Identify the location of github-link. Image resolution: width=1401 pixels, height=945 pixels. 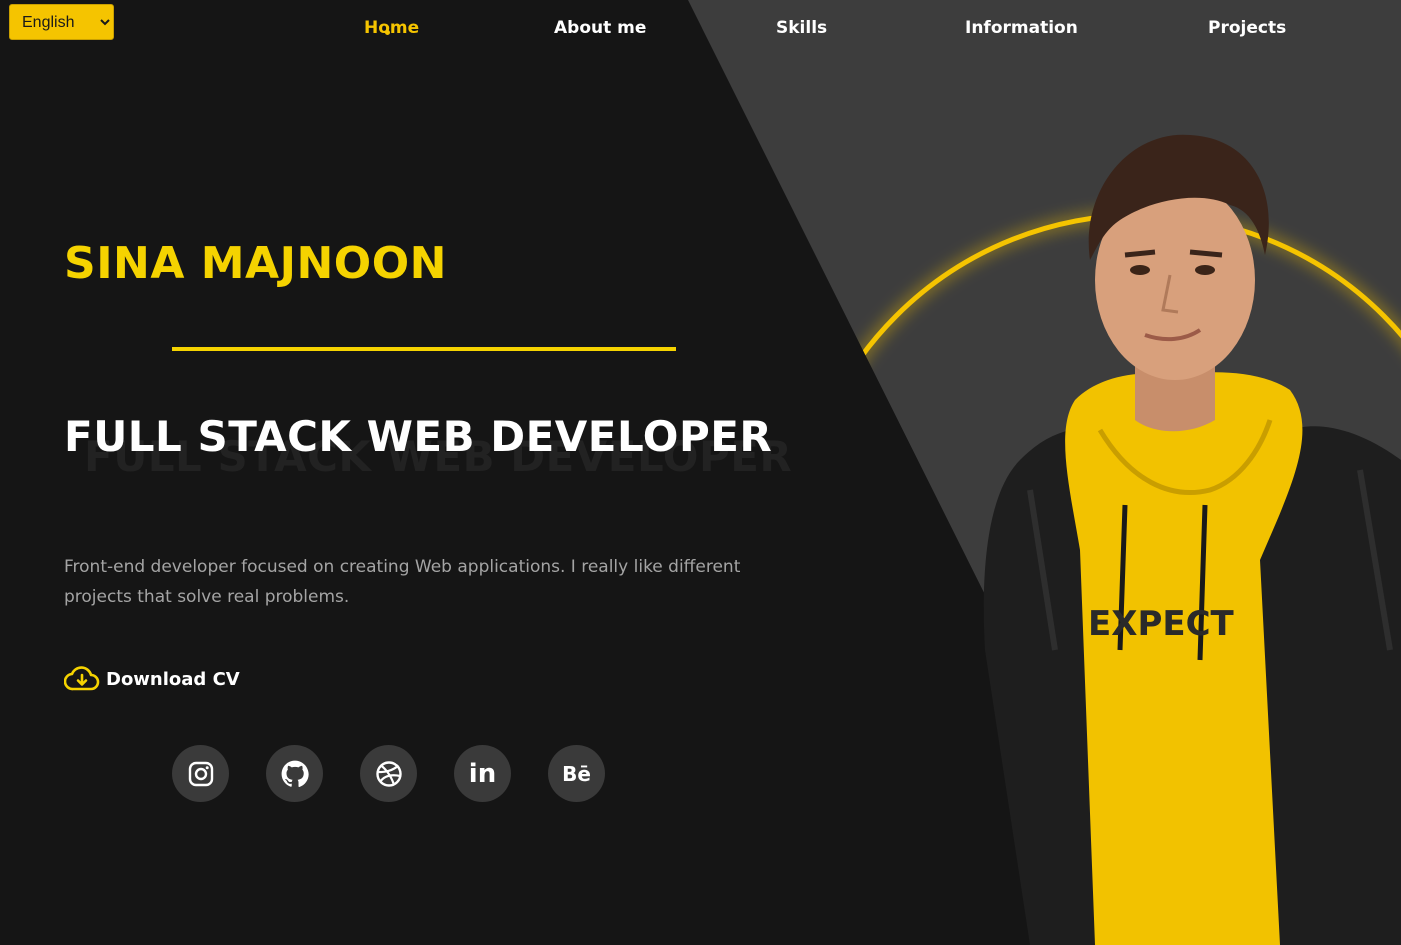
(294, 773).